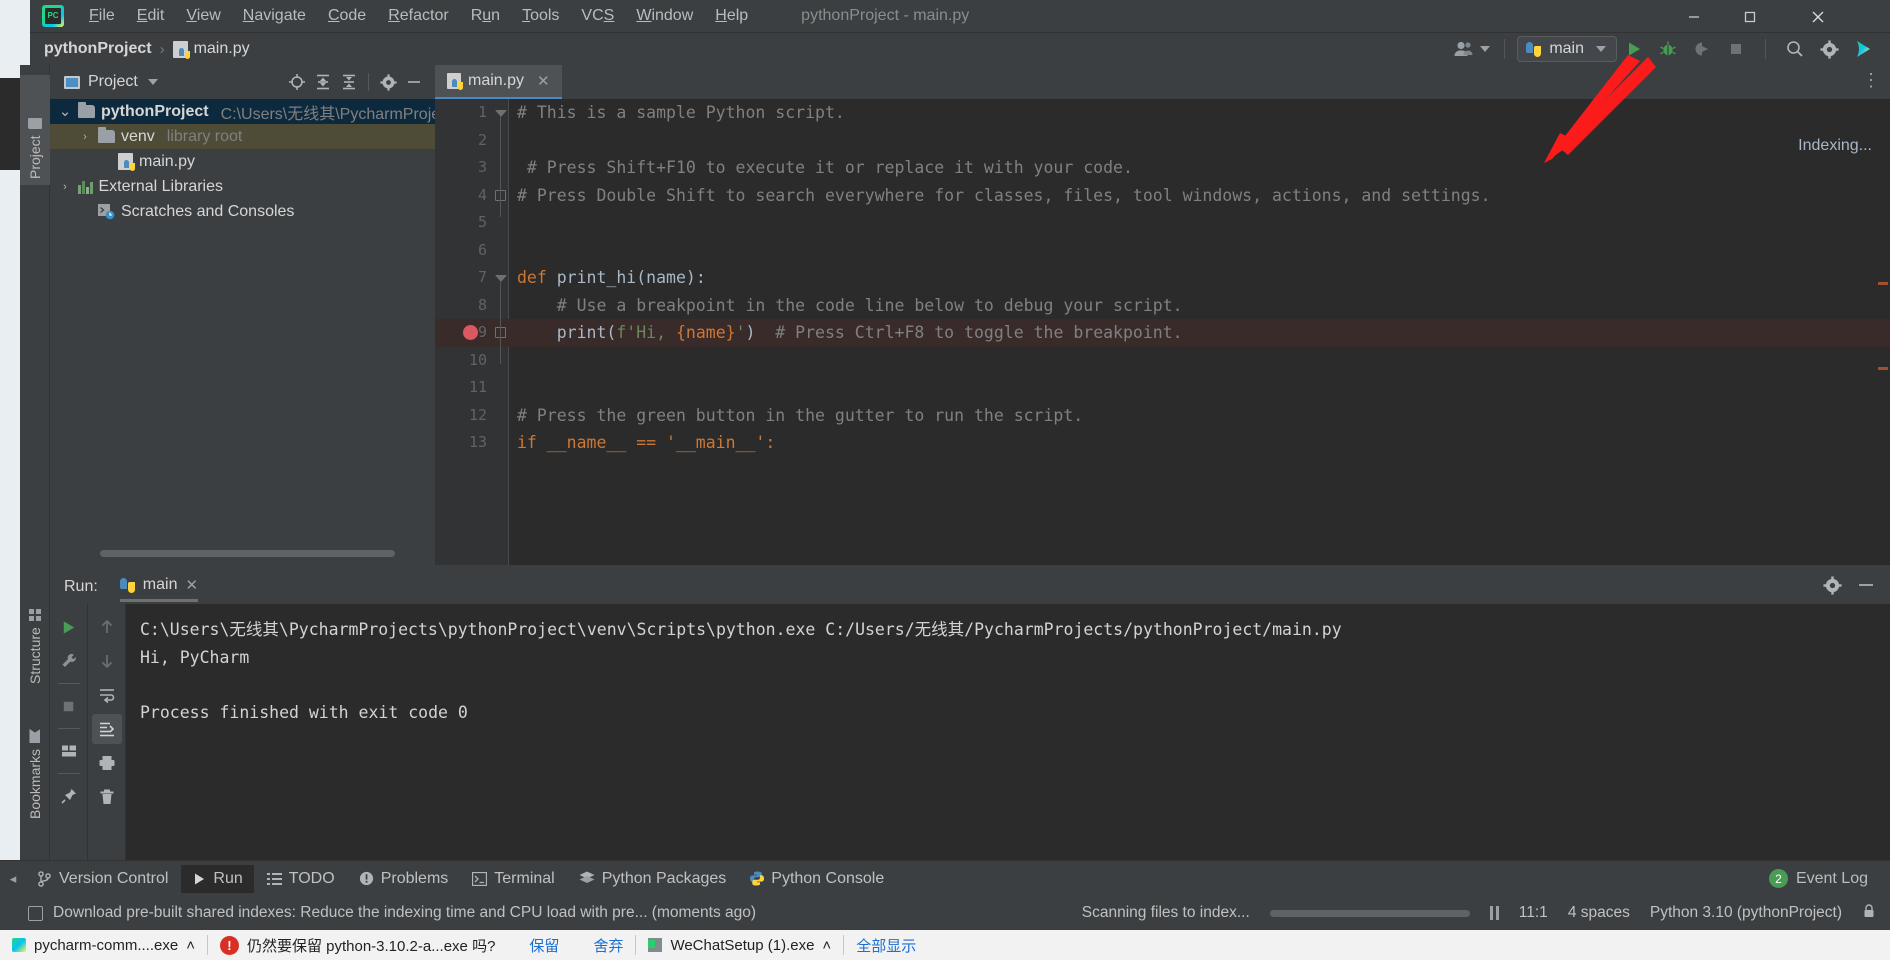 This screenshot has height=960, width=1890. I want to click on menu-item-refactor: Refactor, so click(418, 16).